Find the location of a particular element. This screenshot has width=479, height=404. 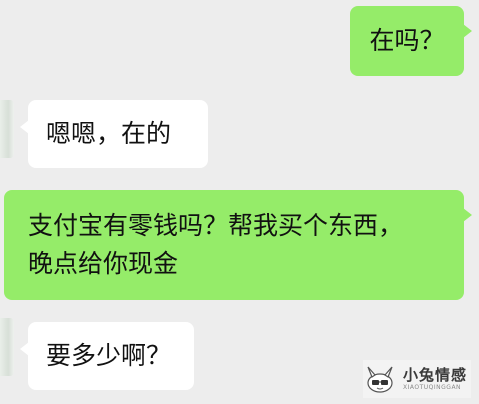

message-text: 嗯嗯，在的 is located at coordinates (109, 133).